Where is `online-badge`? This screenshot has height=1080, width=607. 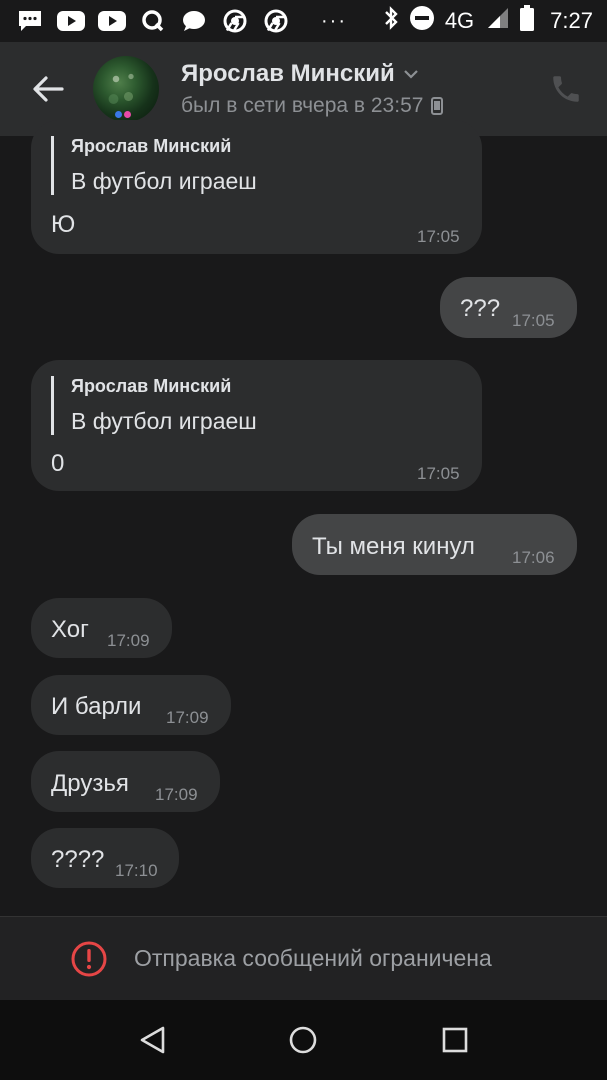
online-badge is located at coordinates (123, 114).